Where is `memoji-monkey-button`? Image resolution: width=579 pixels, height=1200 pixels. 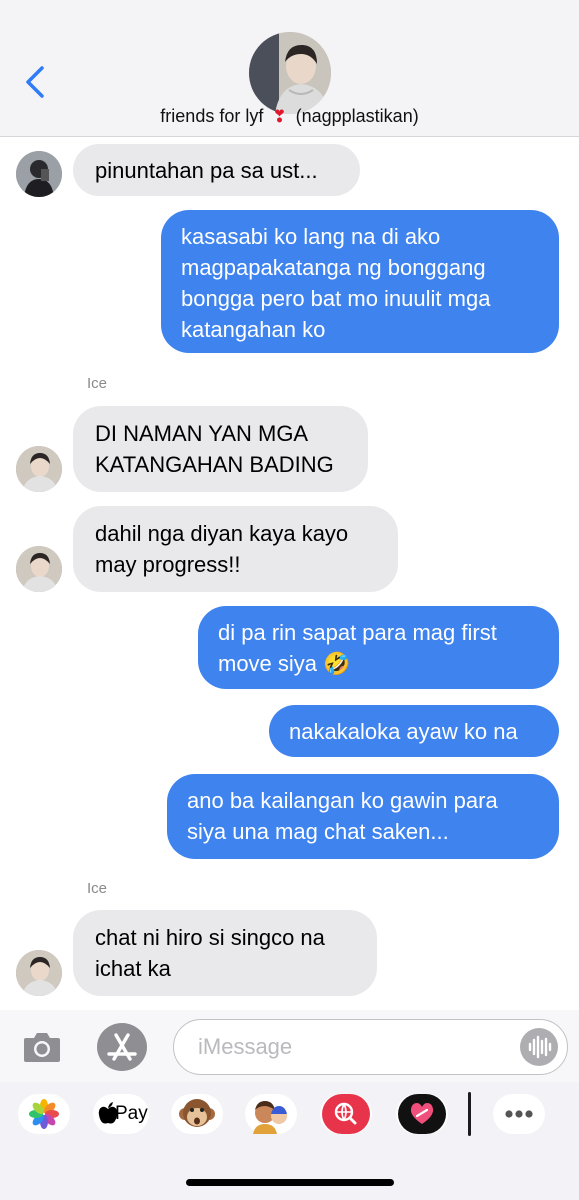
memoji-monkey-button is located at coordinates (197, 1114).